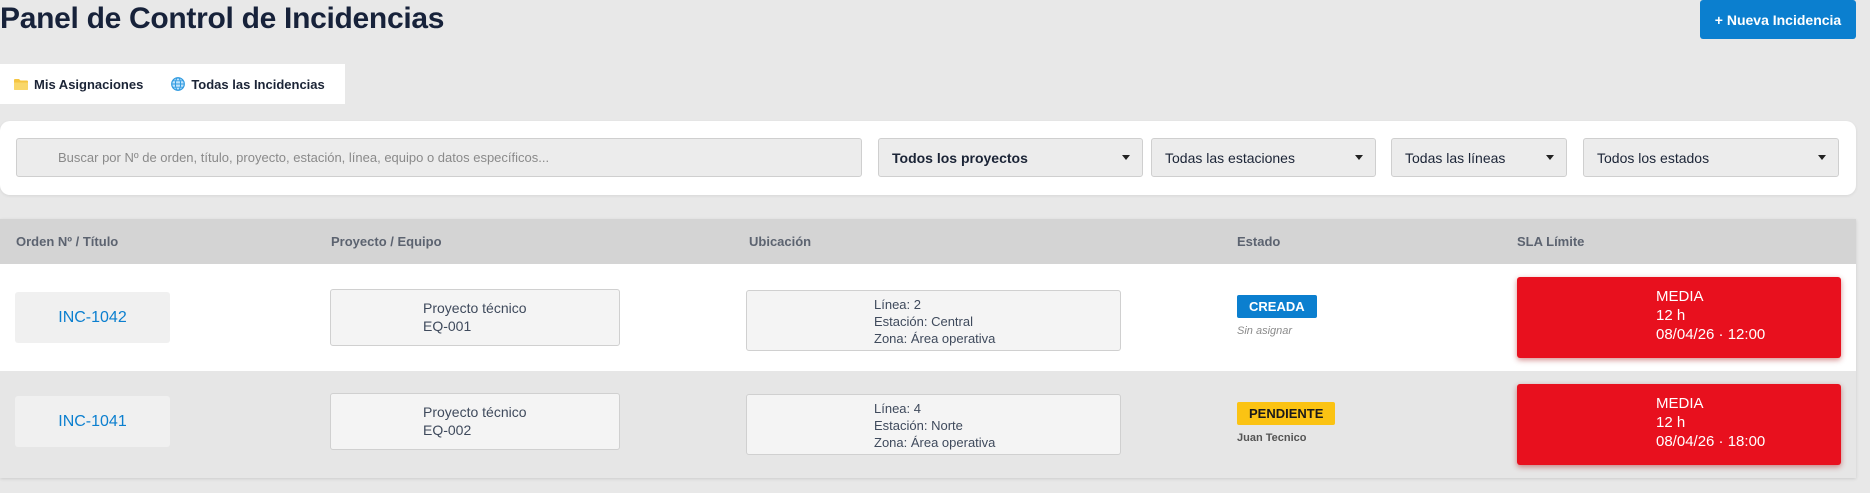 This screenshot has height=493, width=1870. What do you see at coordinates (780, 241) in the screenshot?
I see `column-header-location: Ubicación` at bounding box center [780, 241].